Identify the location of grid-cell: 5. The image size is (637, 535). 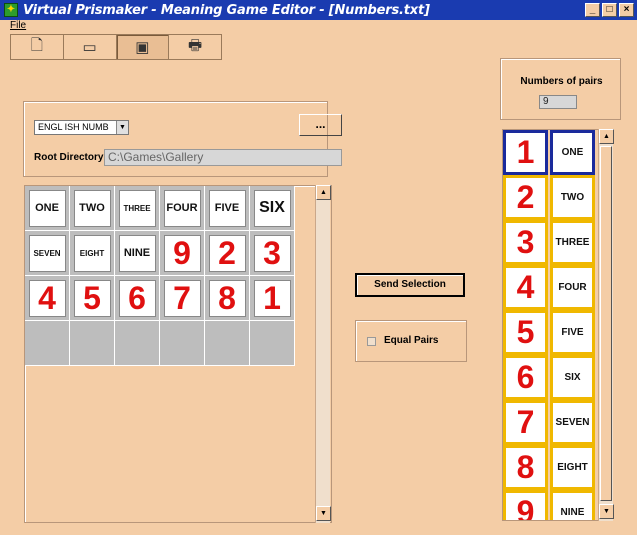
(92, 298).